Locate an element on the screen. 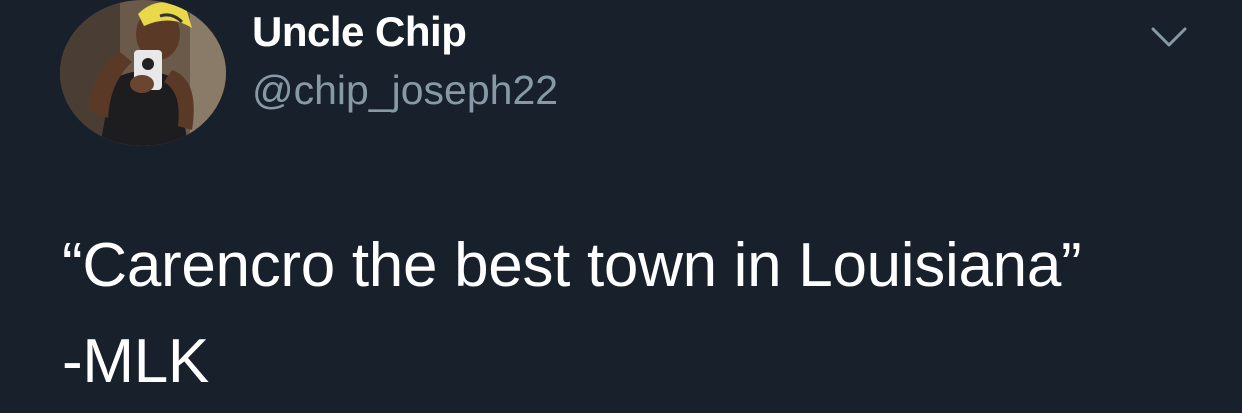 This screenshot has width=1242, height=413. avatar-photo-icon is located at coordinates (143, 73).